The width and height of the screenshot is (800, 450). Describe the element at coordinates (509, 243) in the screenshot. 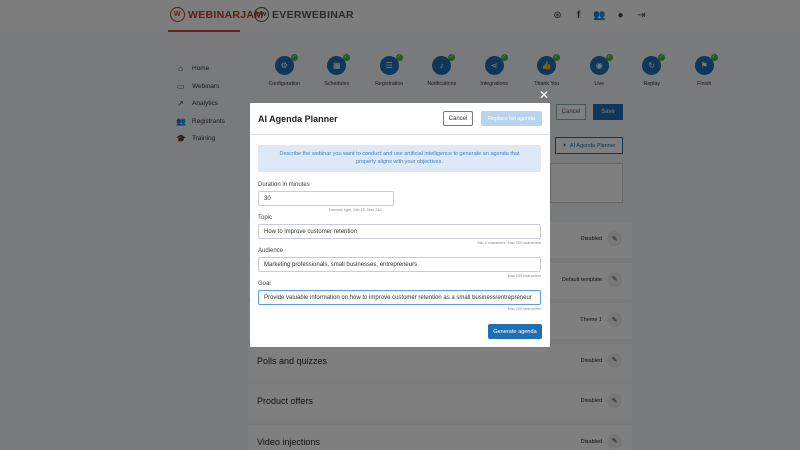

I see `topic-hint: Min 3 characters, Max 100 characters` at that location.